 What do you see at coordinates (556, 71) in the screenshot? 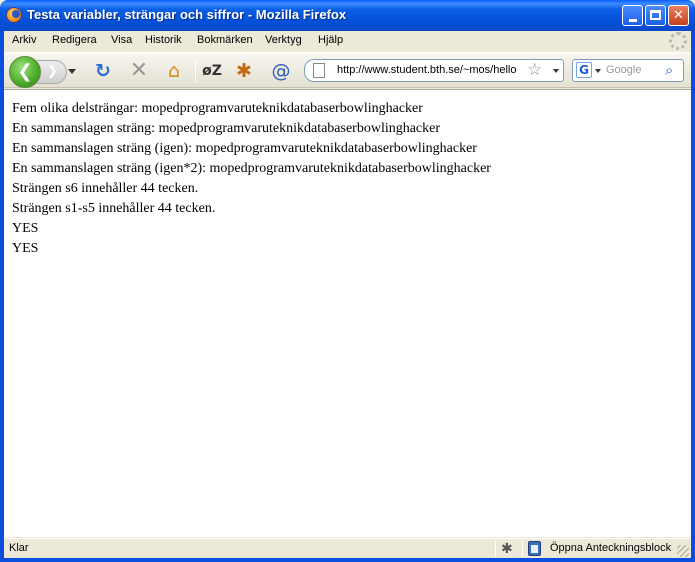
I see `url-dropdown-icon` at bounding box center [556, 71].